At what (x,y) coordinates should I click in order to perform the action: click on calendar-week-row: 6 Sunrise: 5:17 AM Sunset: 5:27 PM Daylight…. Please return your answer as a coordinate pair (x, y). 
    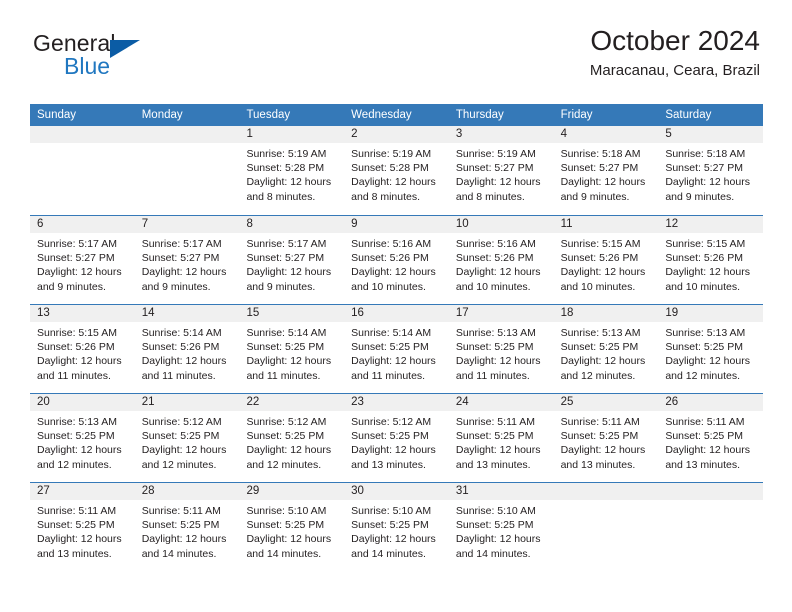
    Looking at the image, I should click on (397, 259).